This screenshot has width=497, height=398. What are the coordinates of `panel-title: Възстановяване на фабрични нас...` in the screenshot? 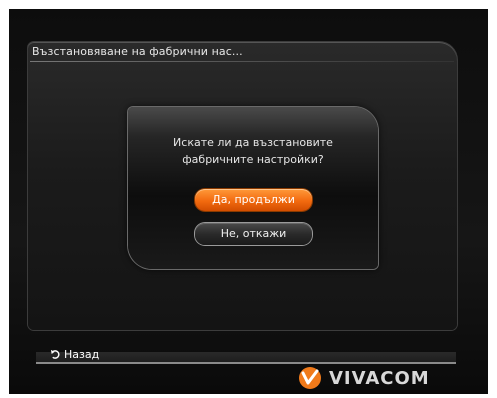 It's located at (137, 51).